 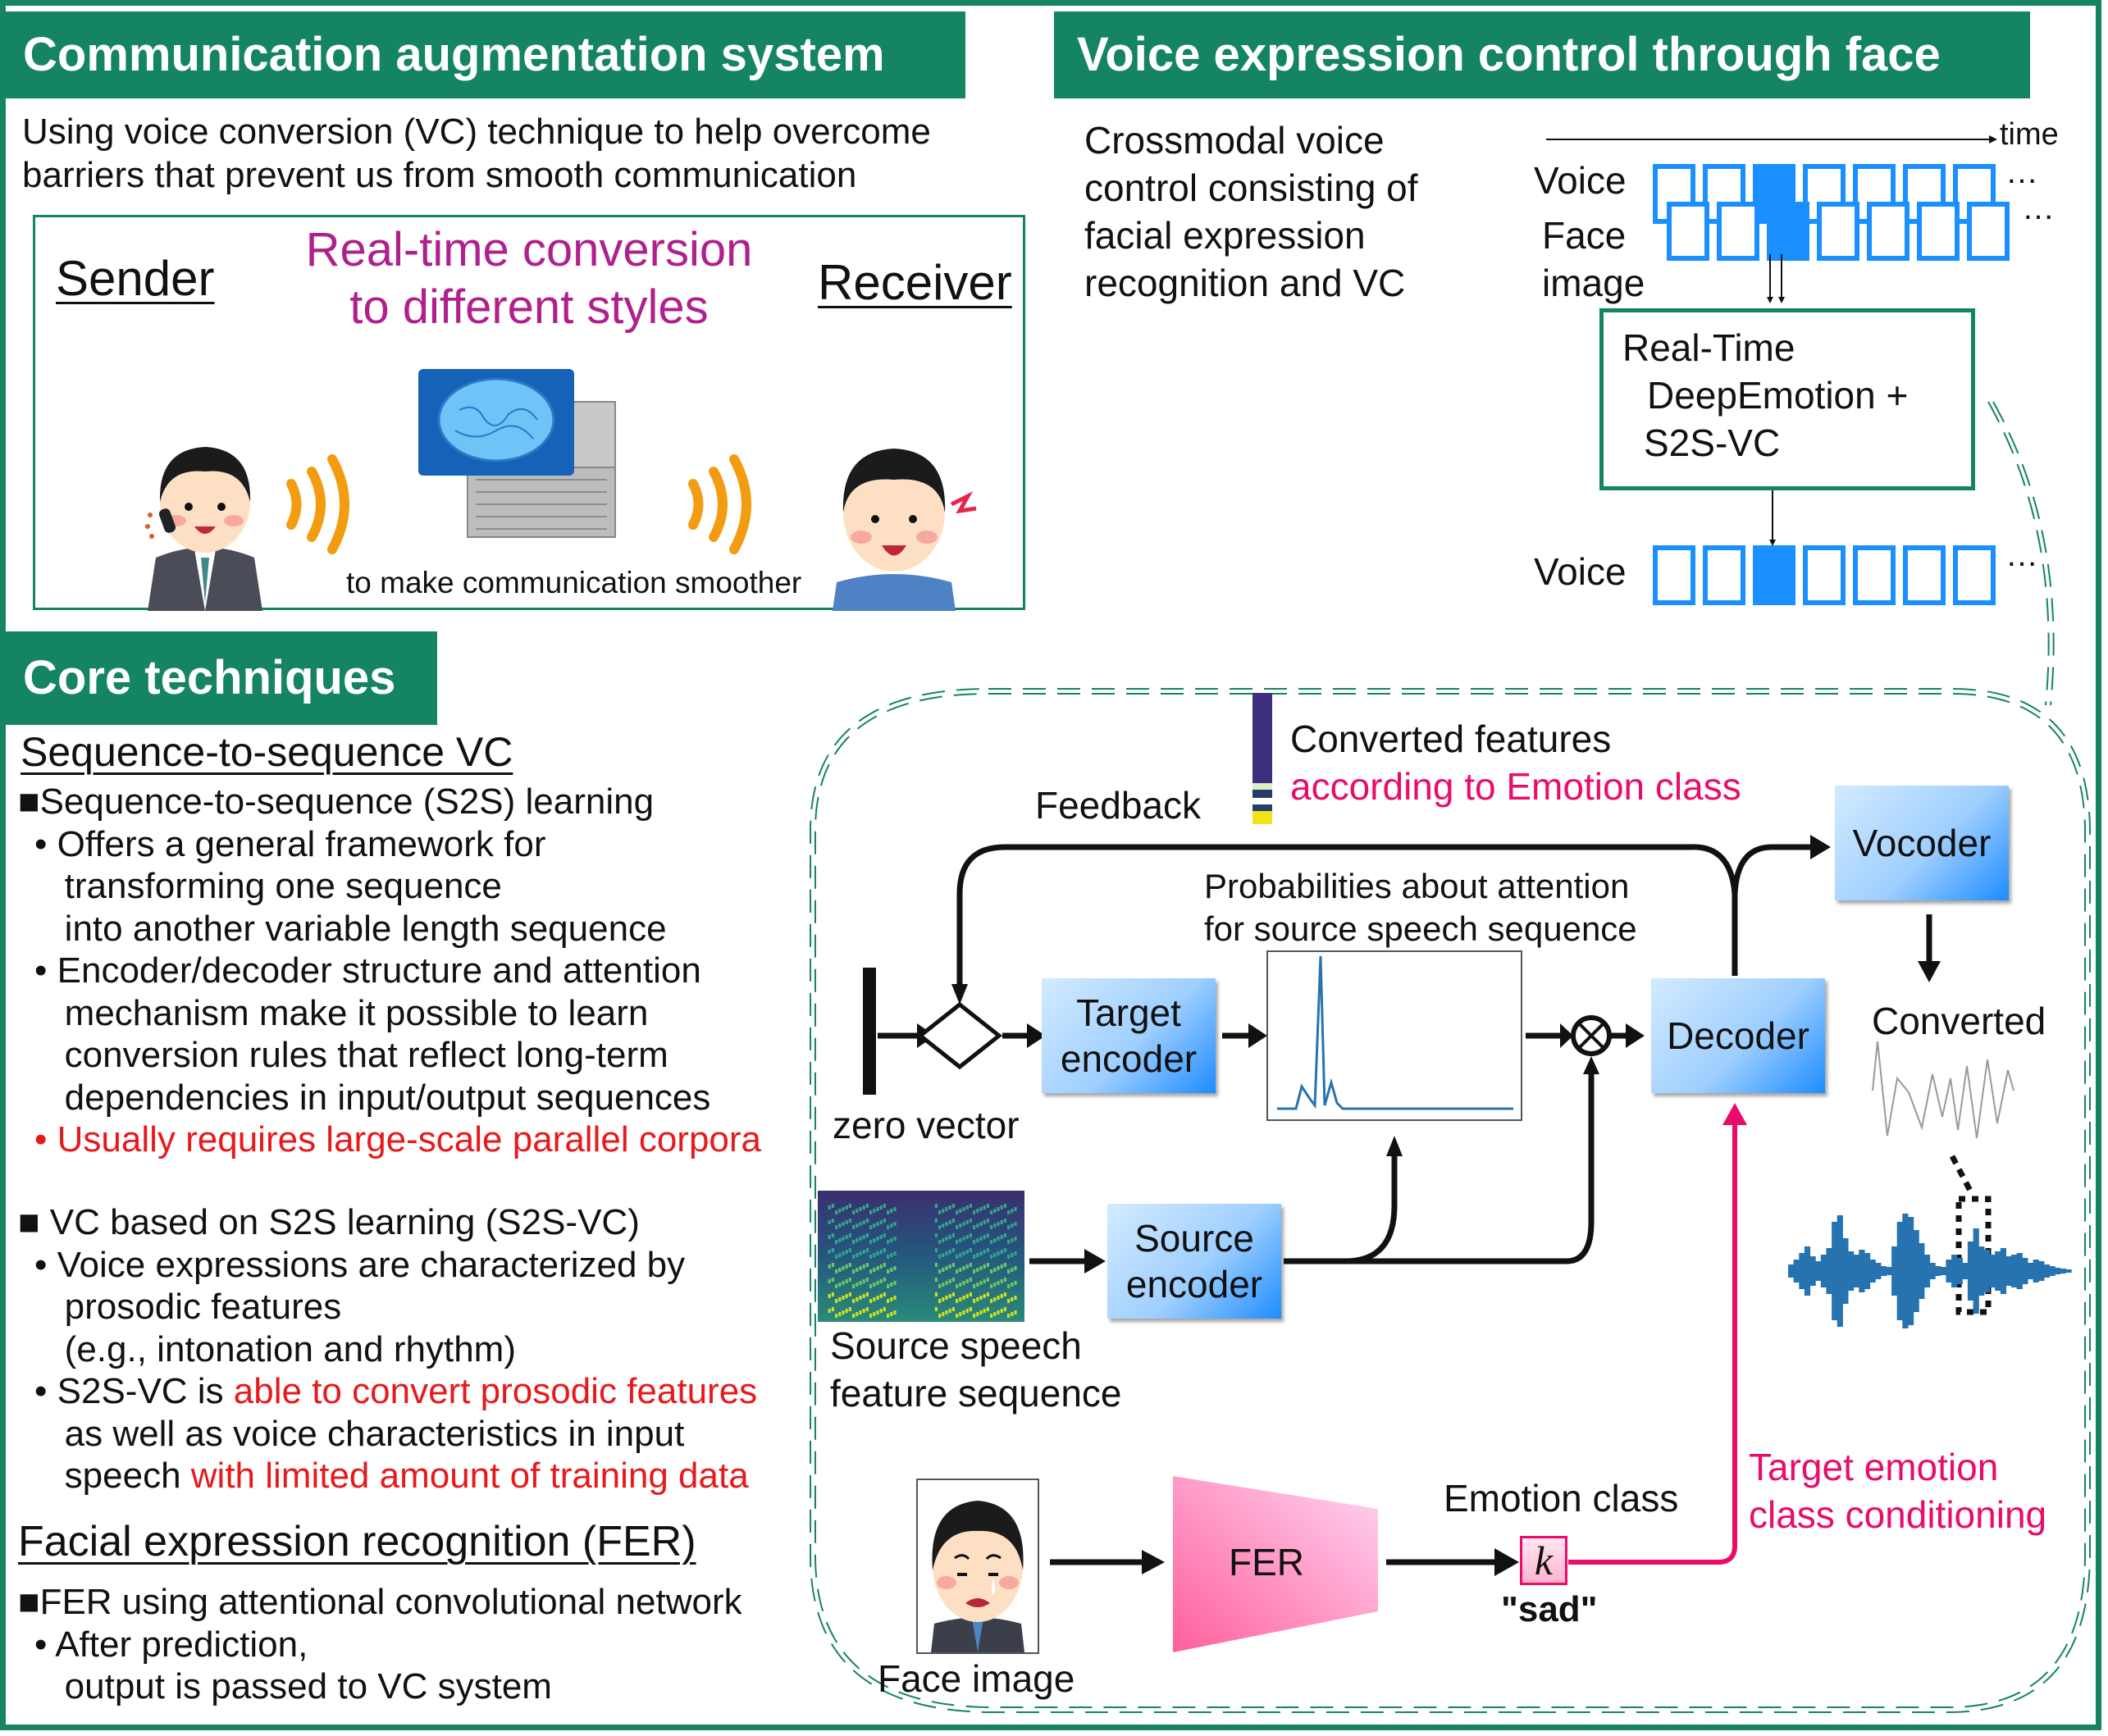 What do you see at coordinates (1959, 1021) in the screenshot?
I see `converted-label: Converted` at bounding box center [1959, 1021].